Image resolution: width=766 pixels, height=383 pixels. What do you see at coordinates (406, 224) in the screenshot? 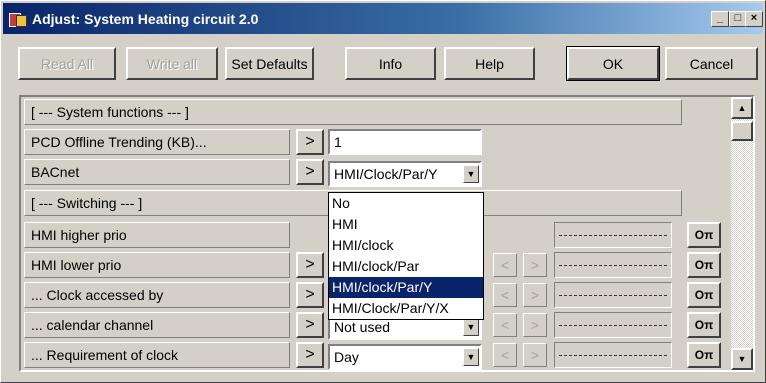
I see `dropdown-option: HMI` at bounding box center [406, 224].